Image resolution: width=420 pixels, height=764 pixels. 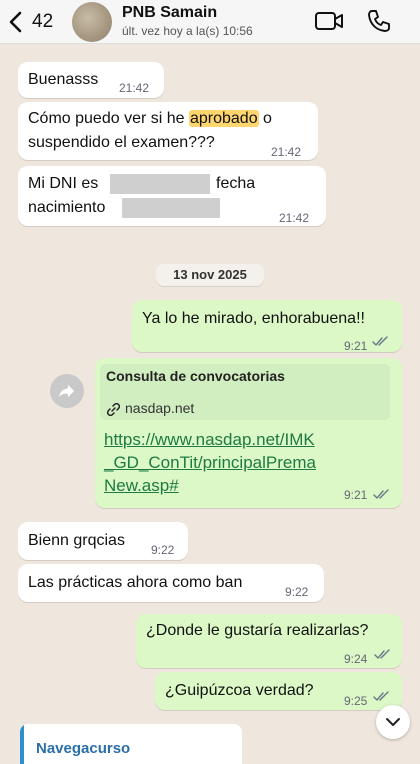 What do you see at coordinates (169, 13) in the screenshot?
I see `contact-name: PNB Samain` at bounding box center [169, 13].